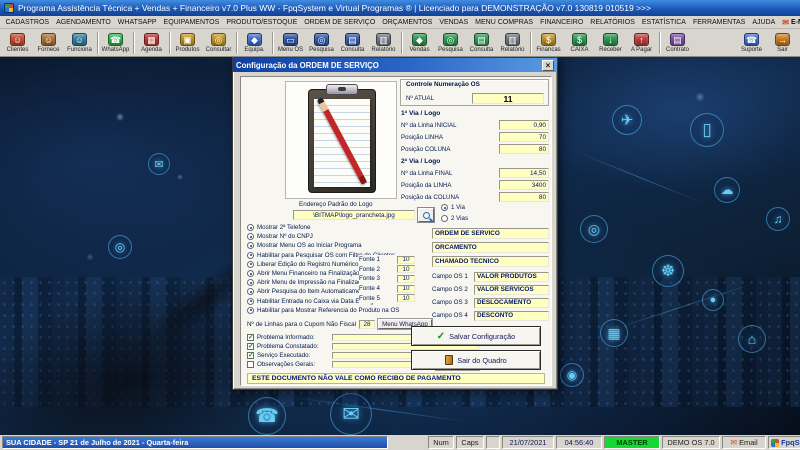 The width and height of the screenshot is (800, 450). Describe the element at coordinates (369, 269) in the screenshot. I see `fonte-label: Fonte 2` at that location.